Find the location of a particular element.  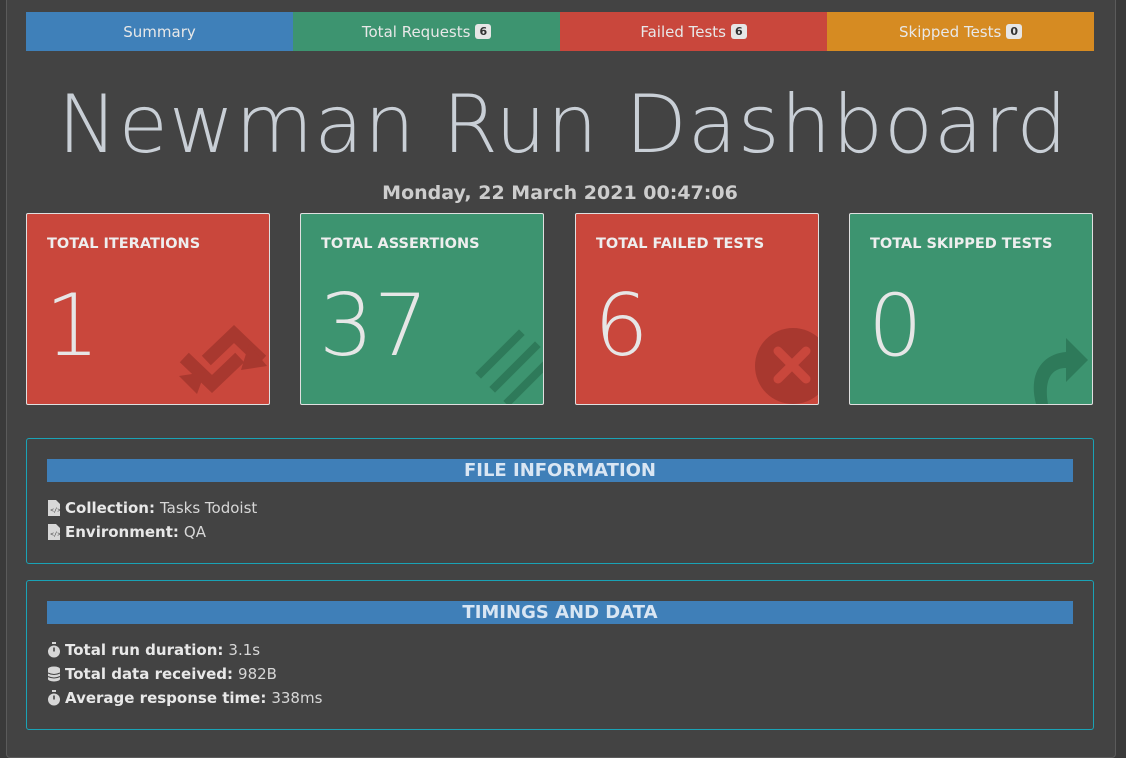

card-total-iterations: TOTAL ITERATIONS 1 is located at coordinates (148, 309).